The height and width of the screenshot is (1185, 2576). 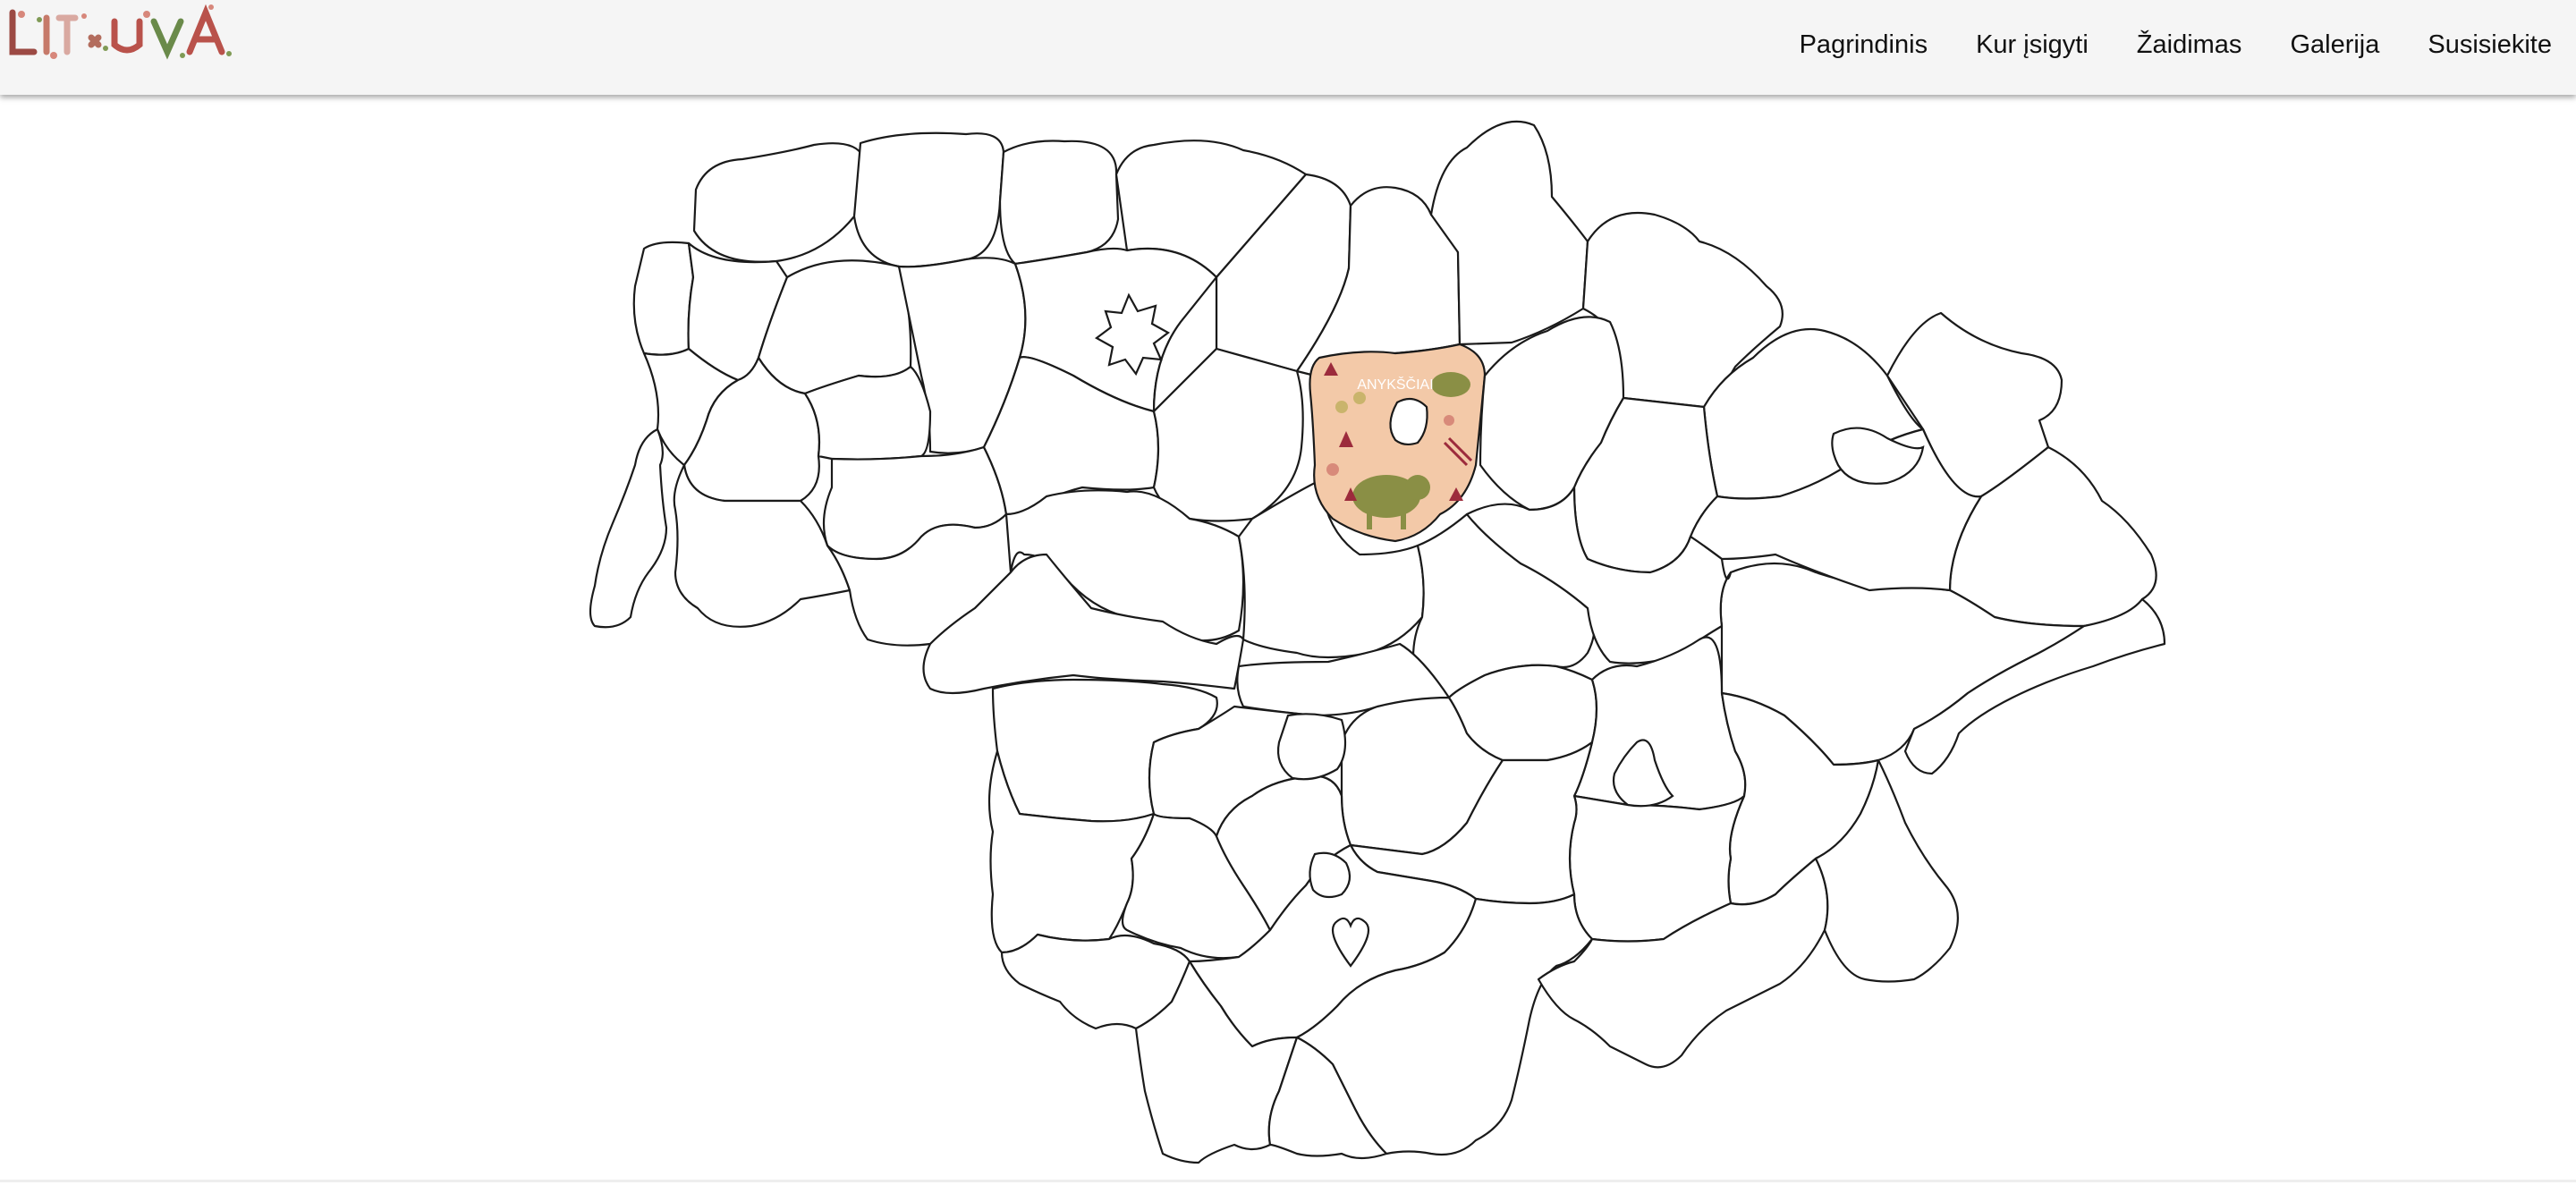 I want to click on nav-link-susisiekite: Susisiekite, so click(x=2489, y=44).